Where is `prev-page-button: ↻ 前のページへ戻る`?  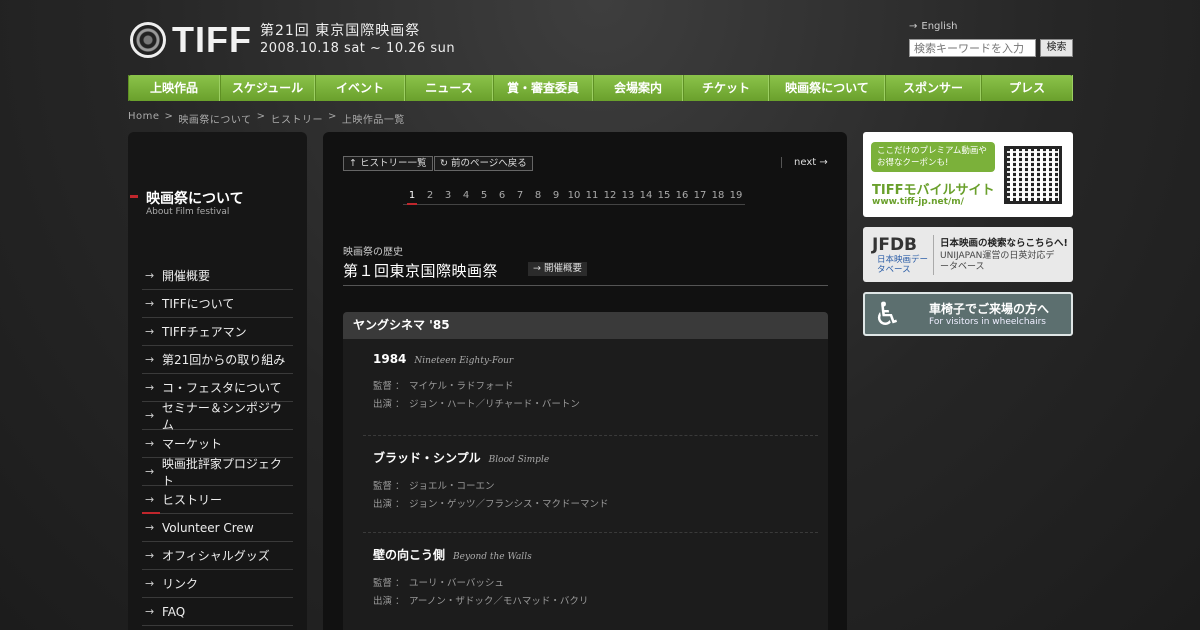 prev-page-button: ↻ 前のページへ戻る is located at coordinates (483, 163).